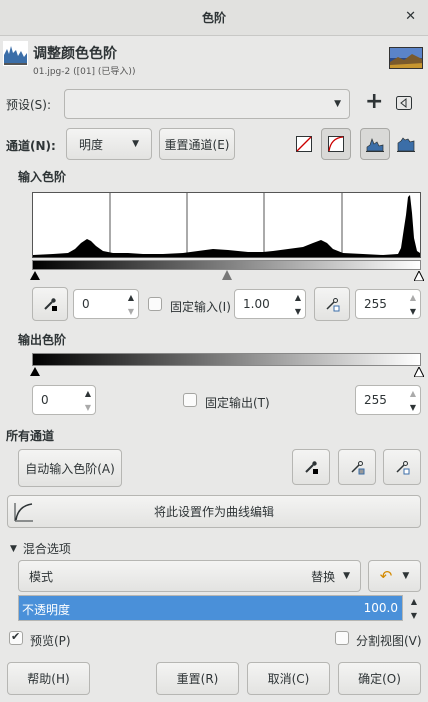 This screenshot has height=702, width=428. What do you see at coordinates (237, 403) in the screenshot?
I see `fixed-output-label: 固定输出(T)` at bounding box center [237, 403].